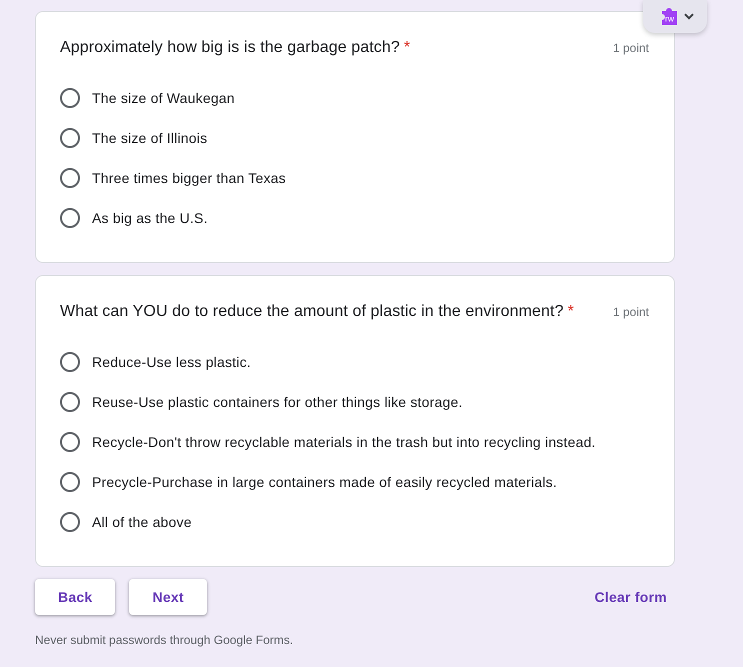  I want to click on option-label: All of the above, so click(142, 522).